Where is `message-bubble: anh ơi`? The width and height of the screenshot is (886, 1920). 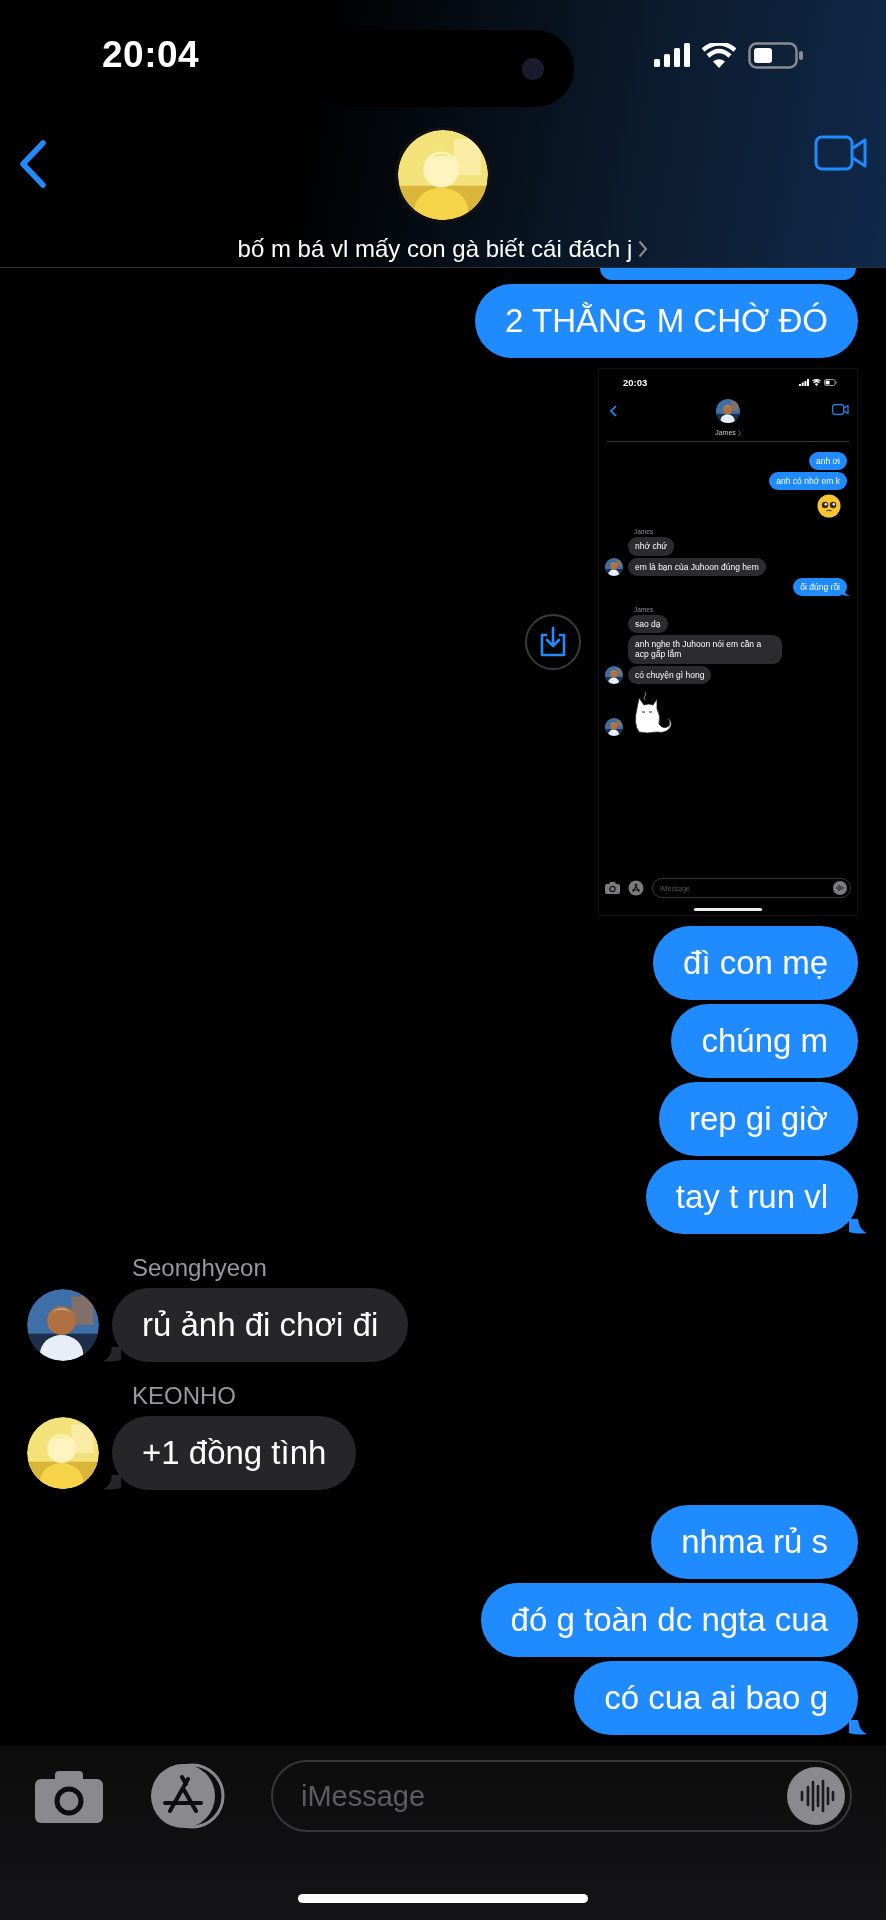 message-bubble: anh ơi is located at coordinates (828, 461).